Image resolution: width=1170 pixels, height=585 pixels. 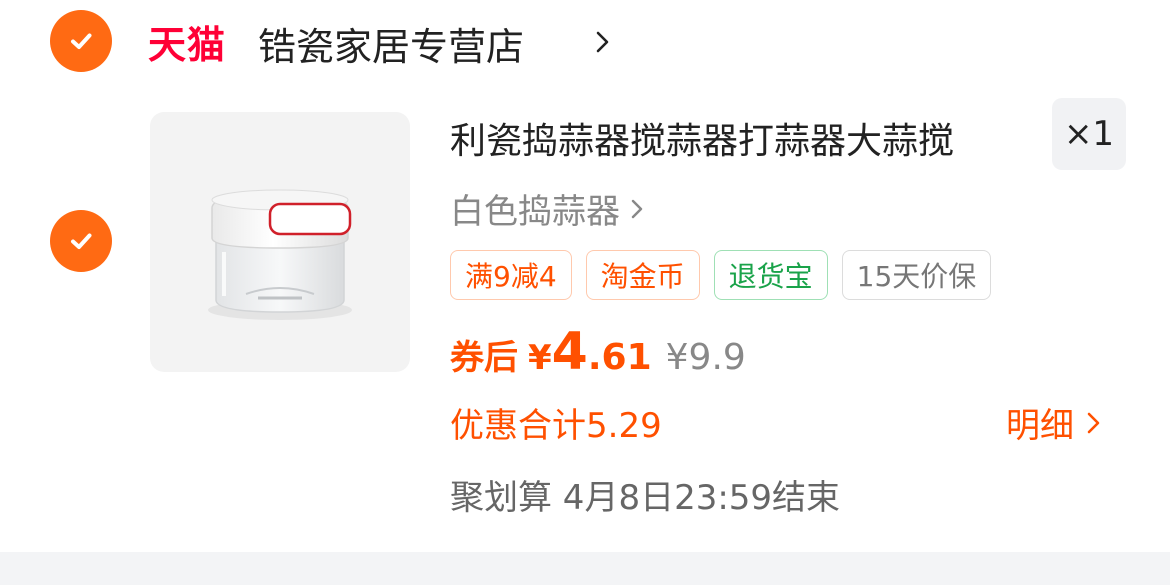 What do you see at coordinates (740, 138) in the screenshot?
I see `product-title: 利瓷捣蒜器搅蒜器打蒜器大蒜搅` at bounding box center [740, 138].